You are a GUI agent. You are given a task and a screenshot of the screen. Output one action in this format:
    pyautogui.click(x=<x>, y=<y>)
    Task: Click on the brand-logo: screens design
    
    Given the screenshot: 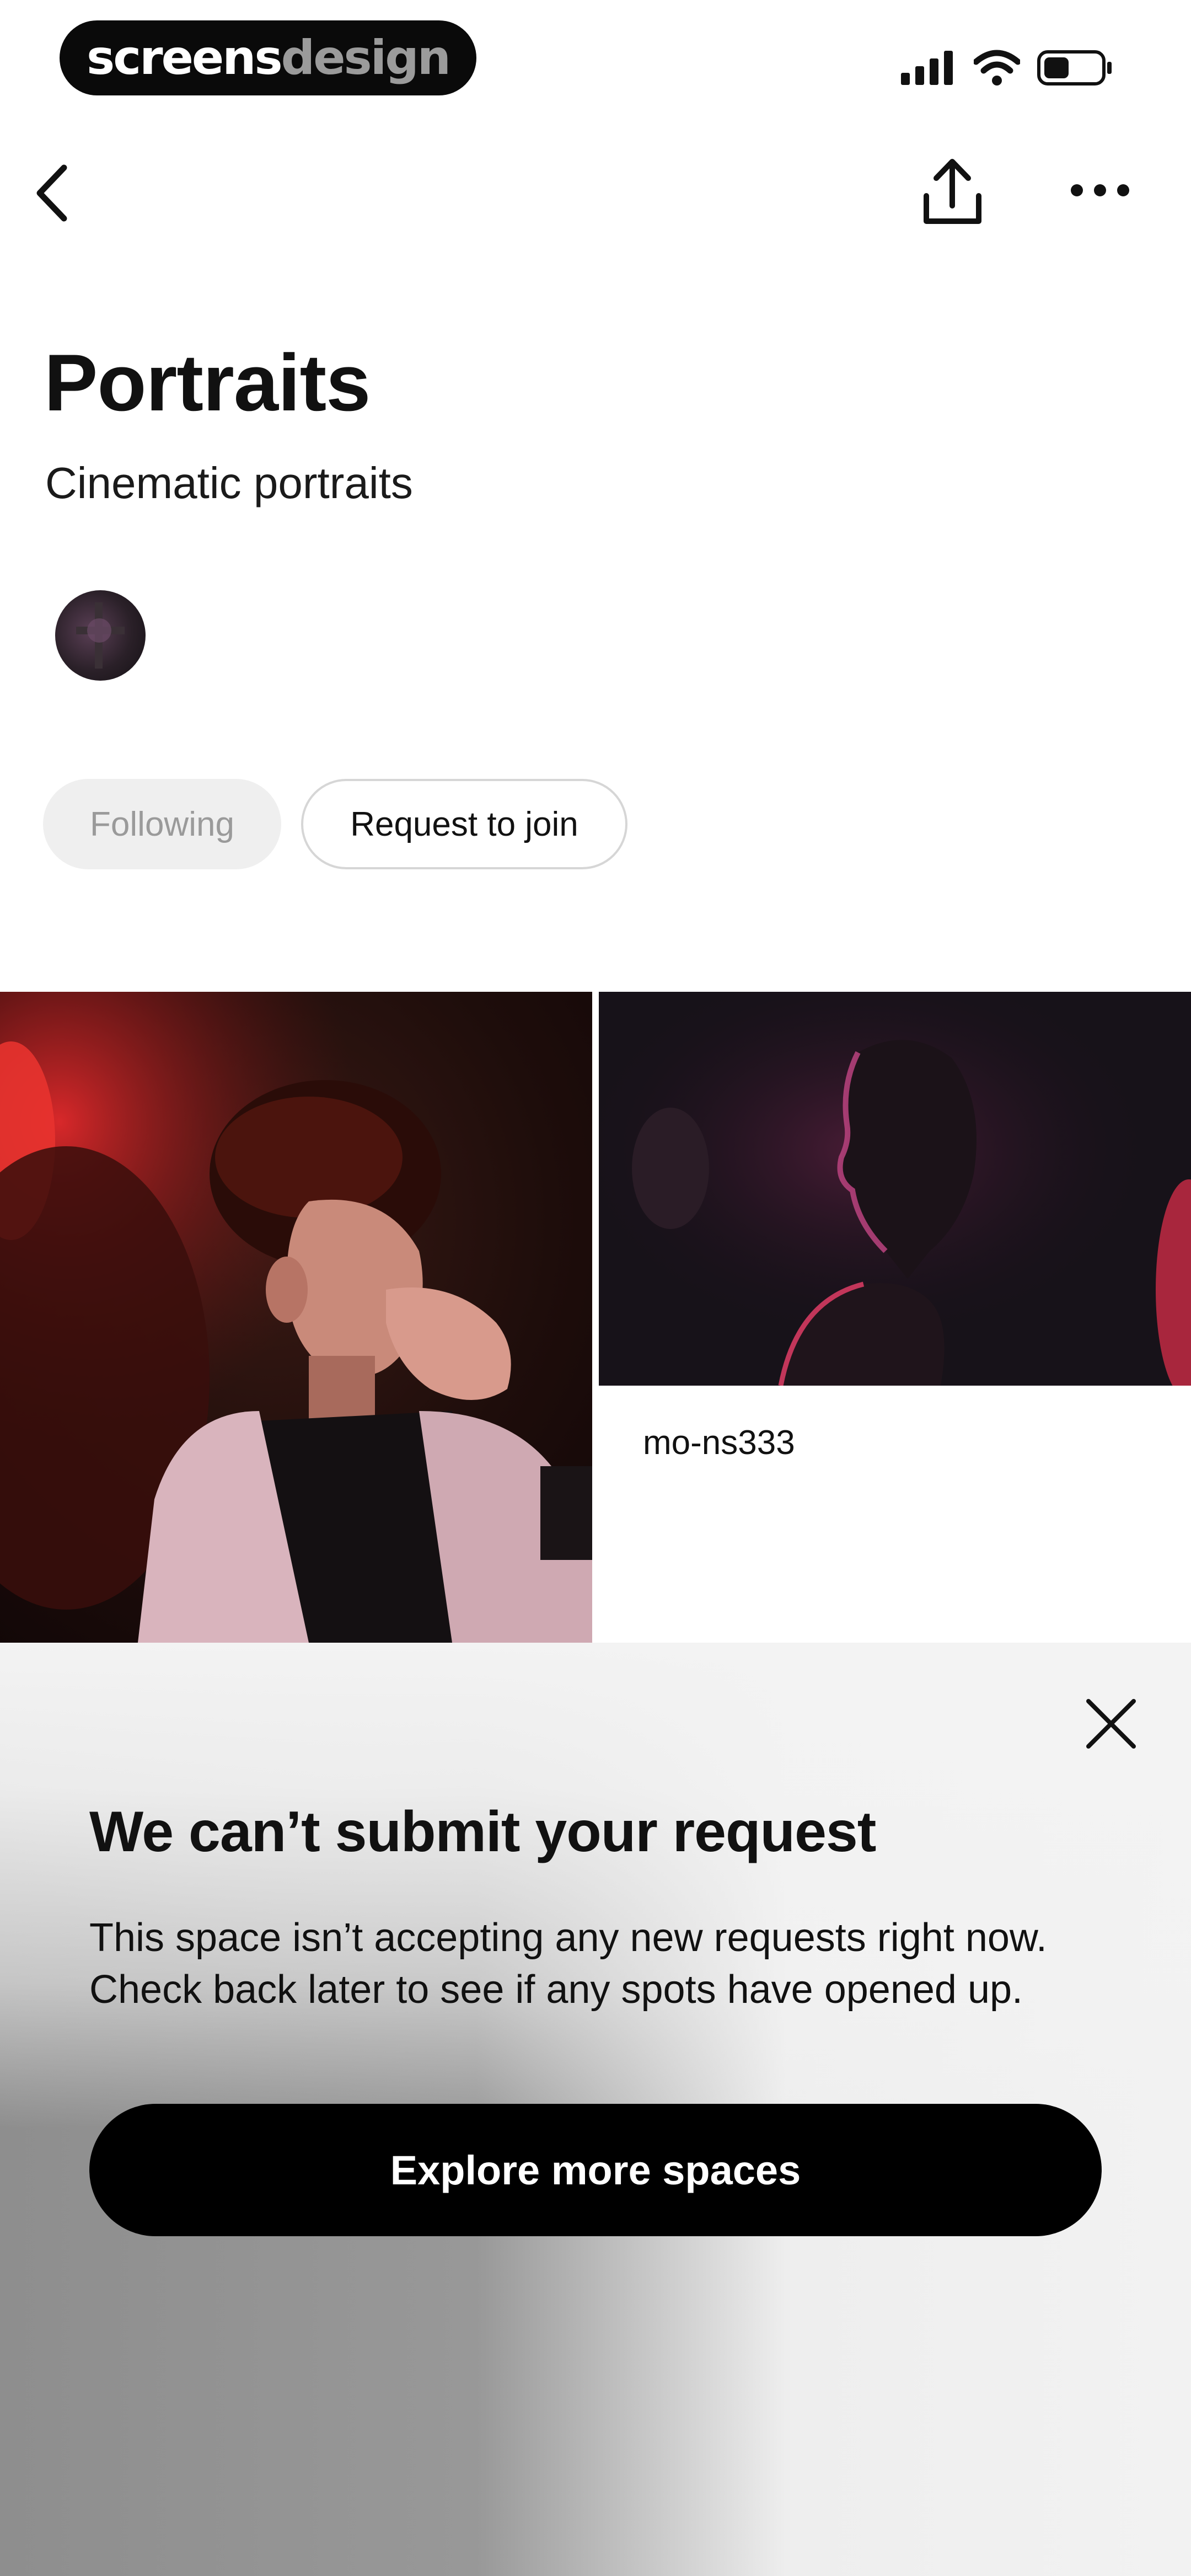 What is the action you would take?
    pyautogui.click(x=268, y=57)
    